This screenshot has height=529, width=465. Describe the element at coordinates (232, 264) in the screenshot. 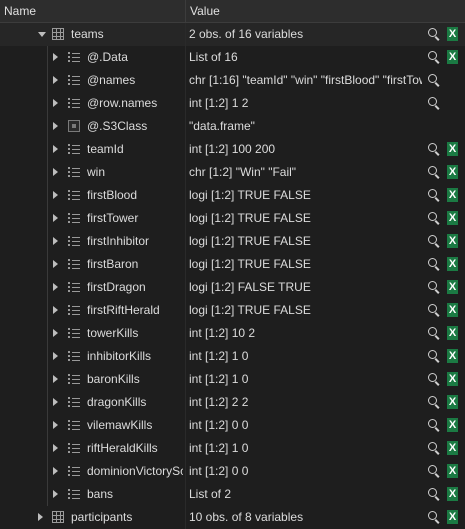

I see `tree-row: firstBaron logi [1:2] TRUE FALSE X` at that location.